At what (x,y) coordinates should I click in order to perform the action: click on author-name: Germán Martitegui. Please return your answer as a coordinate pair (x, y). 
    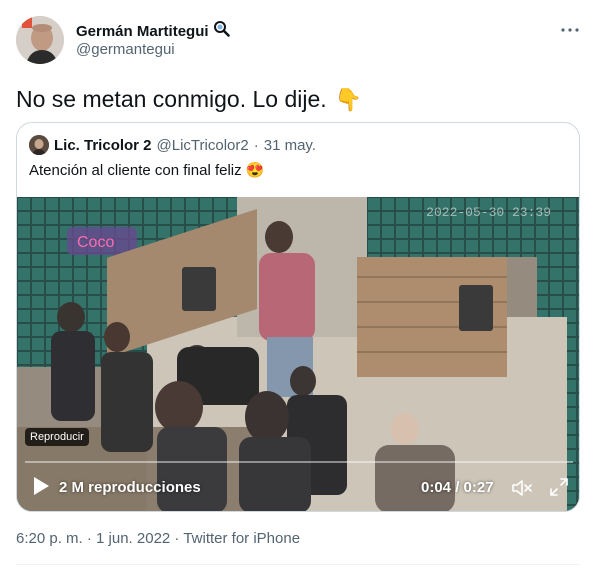
    Looking at the image, I should click on (142, 31).